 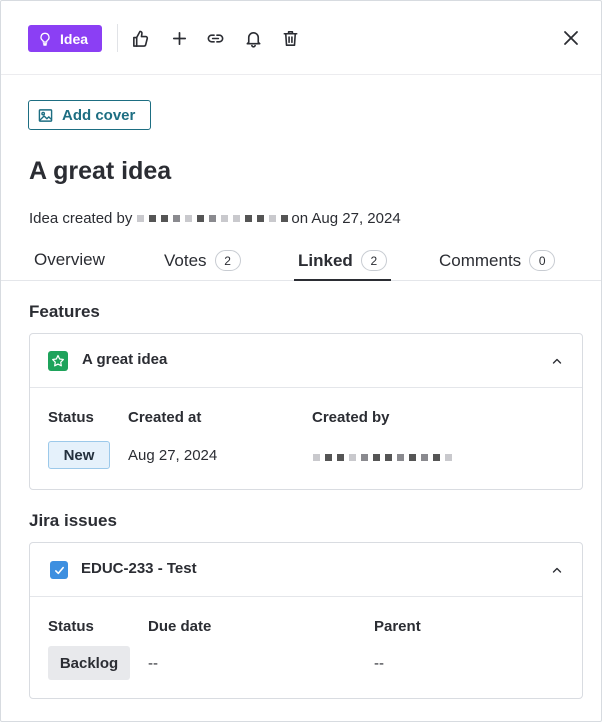 What do you see at coordinates (542, 260) in the screenshot?
I see `tab-count-badge: 0` at bounding box center [542, 260].